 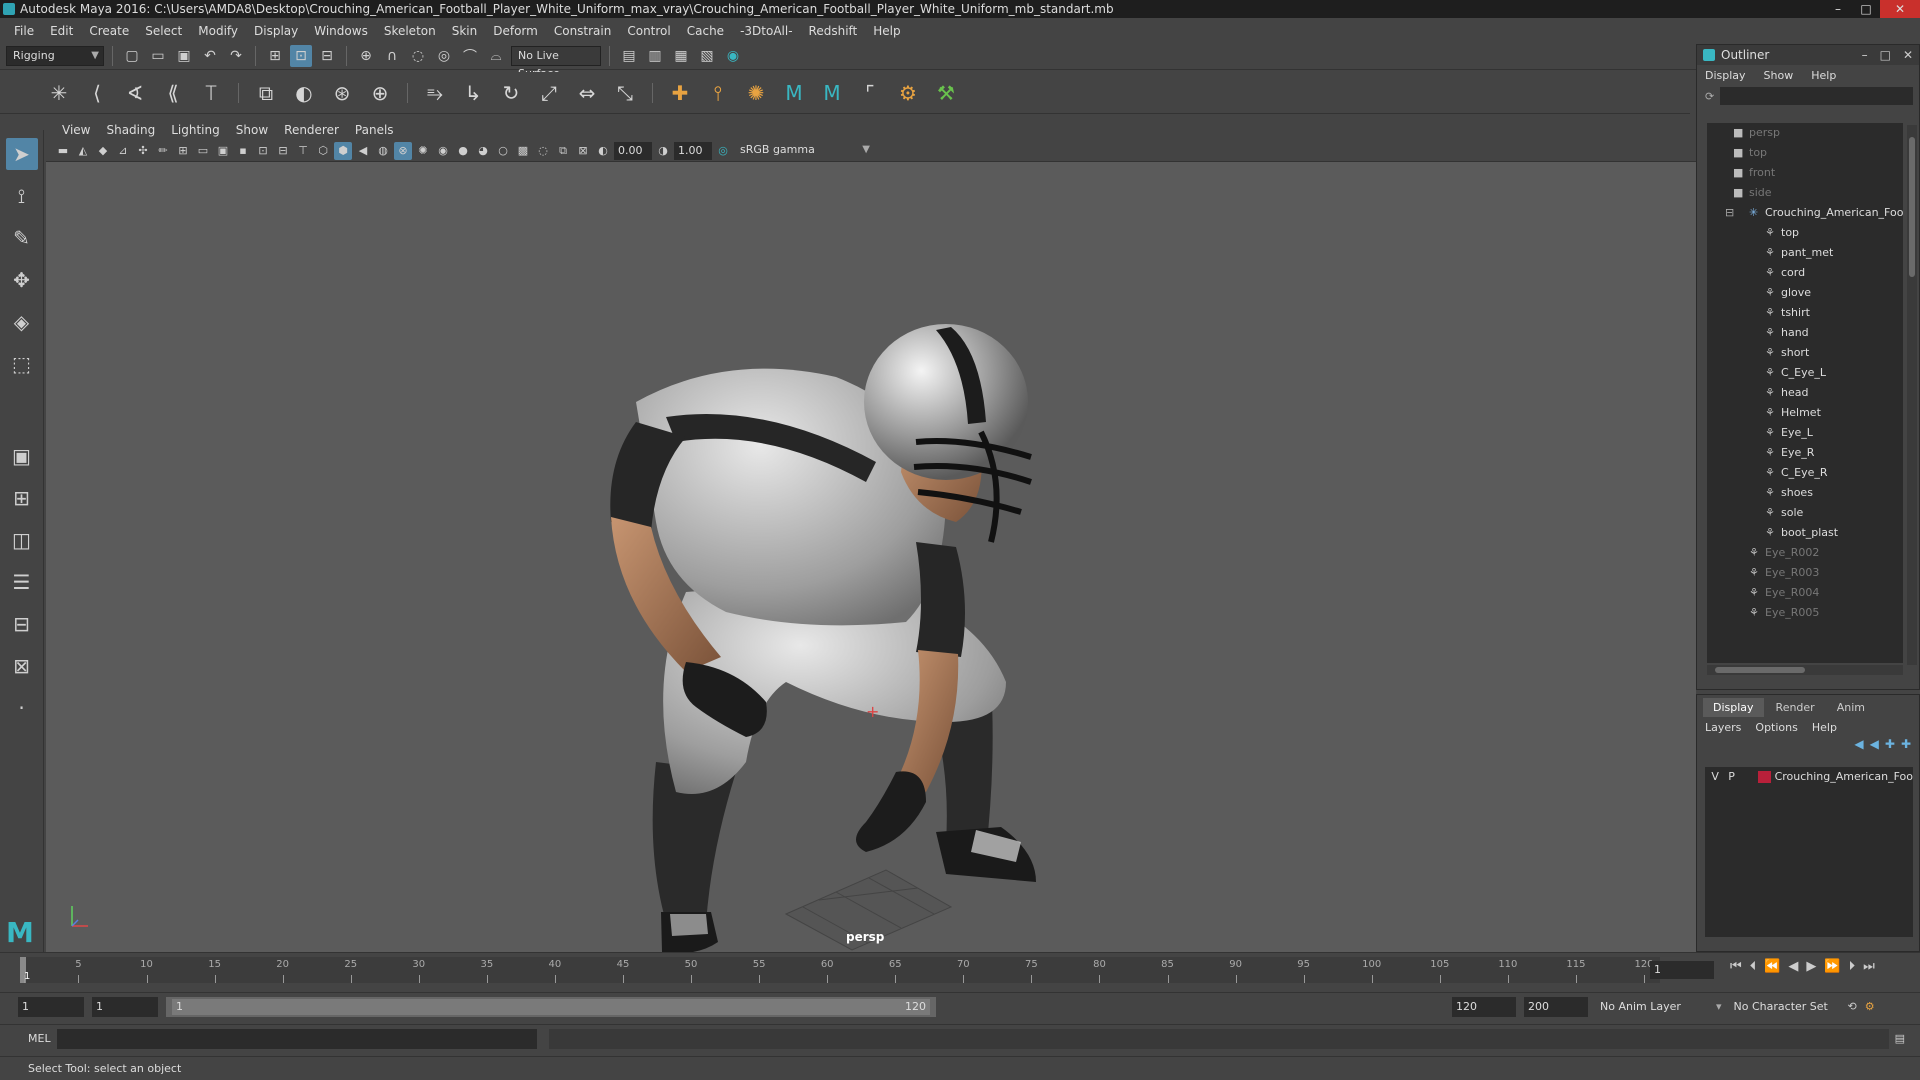 What do you see at coordinates (311, 130) in the screenshot?
I see `viewport-menu-renderer: Renderer` at bounding box center [311, 130].